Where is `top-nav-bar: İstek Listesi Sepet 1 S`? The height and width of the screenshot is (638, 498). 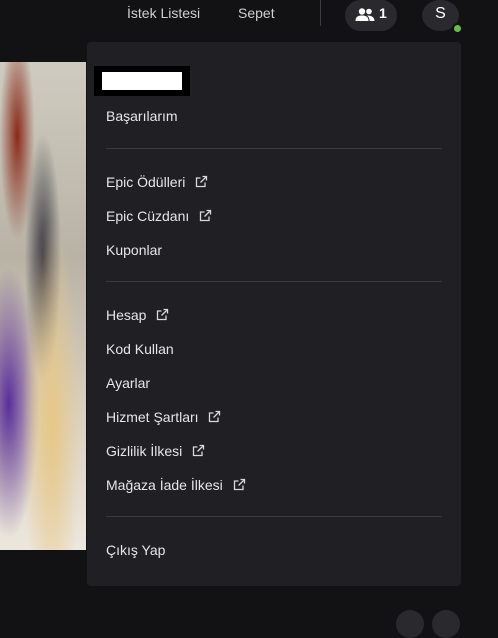 top-nav-bar: İstek Listesi Sepet 1 S is located at coordinates (249, 17).